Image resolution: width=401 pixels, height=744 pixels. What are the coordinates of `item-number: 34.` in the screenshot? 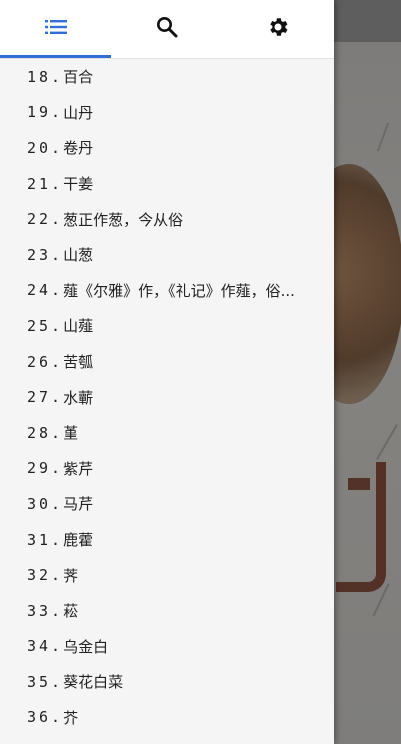 It's located at (45, 646).